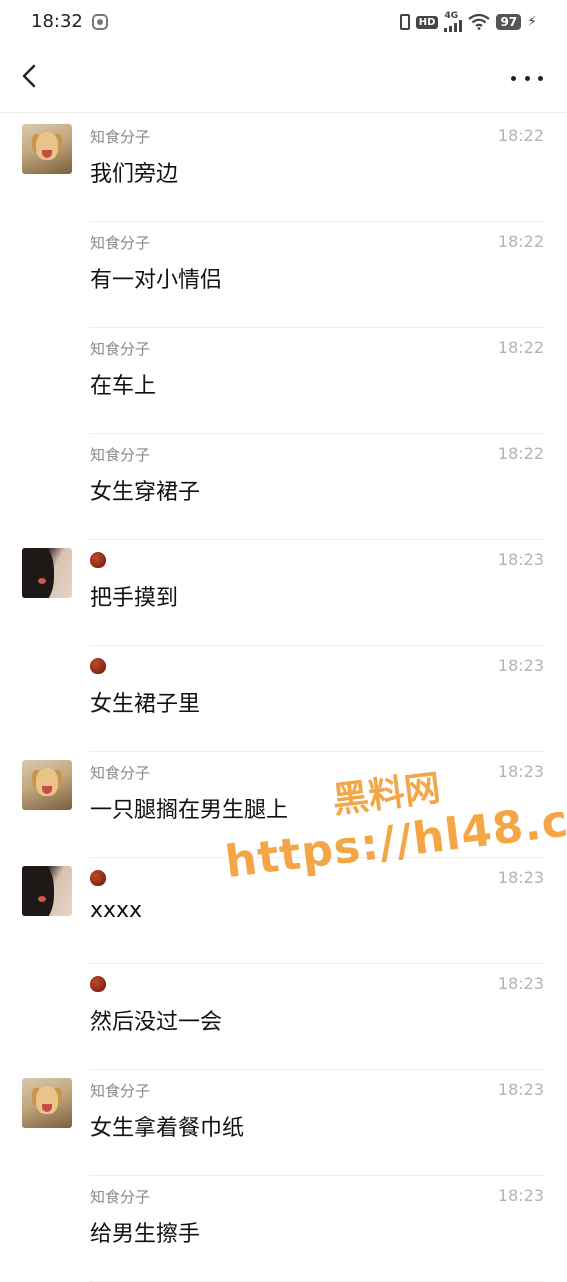  What do you see at coordinates (145, 1234) in the screenshot?
I see `message-text: 给男生擦手` at bounding box center [145, 1234].